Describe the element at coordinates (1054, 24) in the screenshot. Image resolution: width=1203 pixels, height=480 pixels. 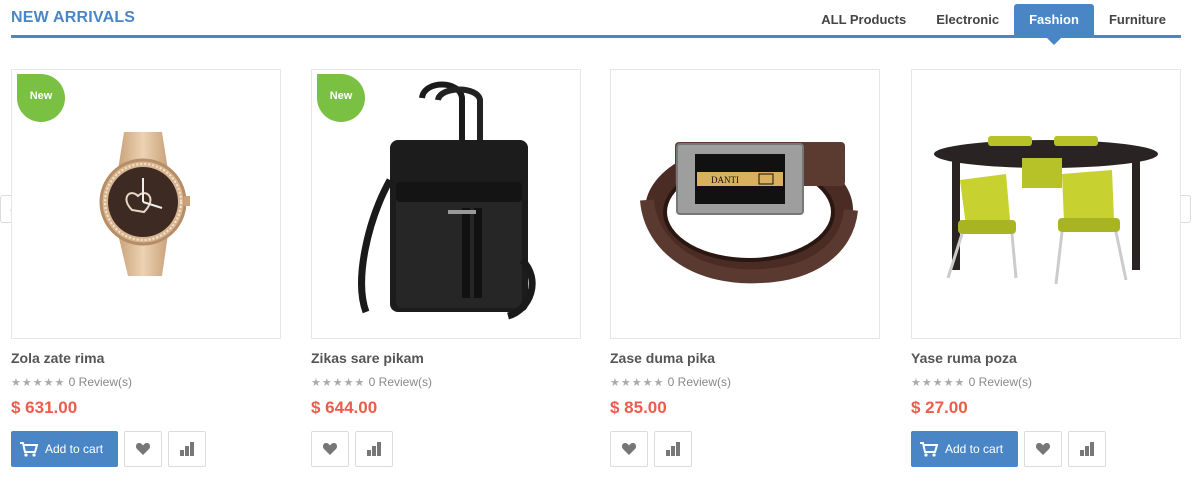
I see `tab-fashion: Fashion` at that location.